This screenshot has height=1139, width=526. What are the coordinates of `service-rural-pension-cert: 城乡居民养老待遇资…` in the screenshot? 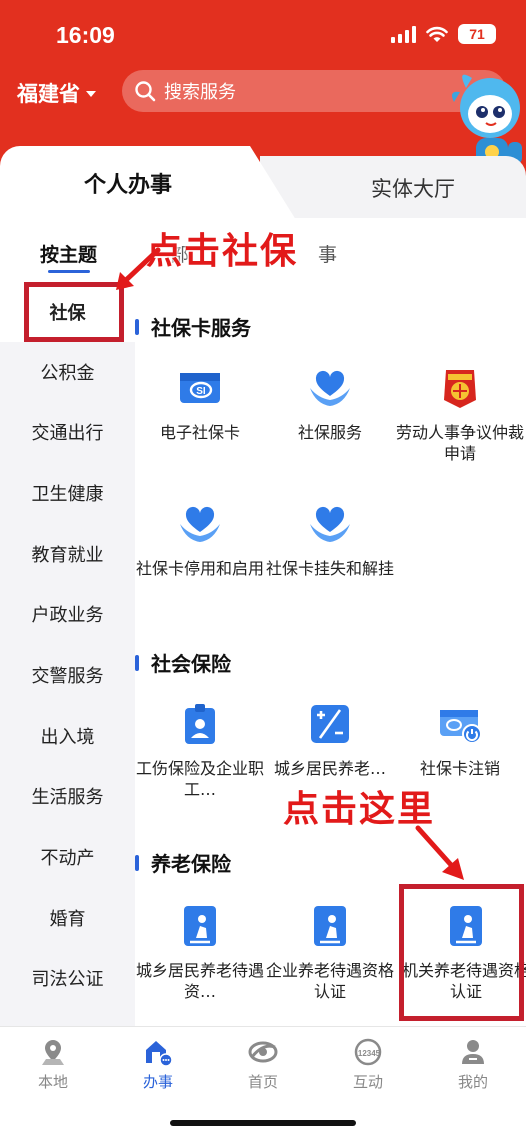 It's located at (200, 952).